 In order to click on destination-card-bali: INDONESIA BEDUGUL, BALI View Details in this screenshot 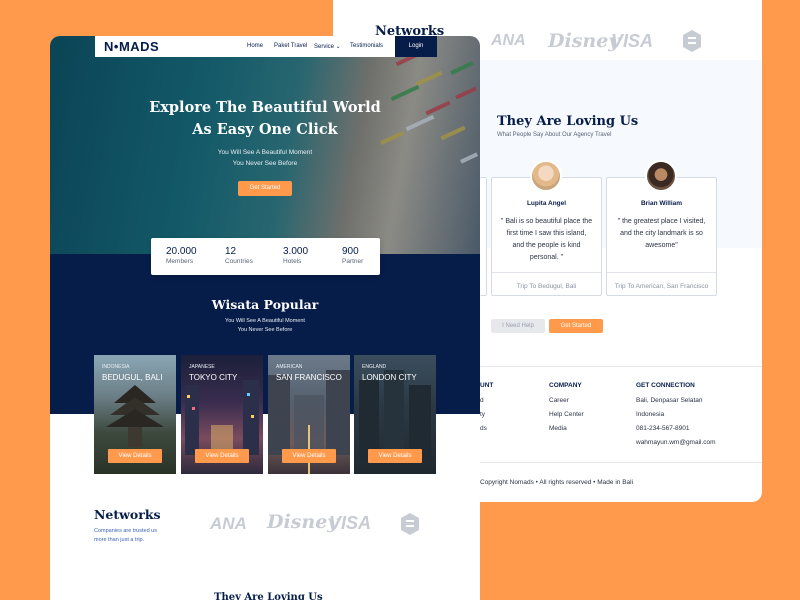, I will do `click(135, 414)`.